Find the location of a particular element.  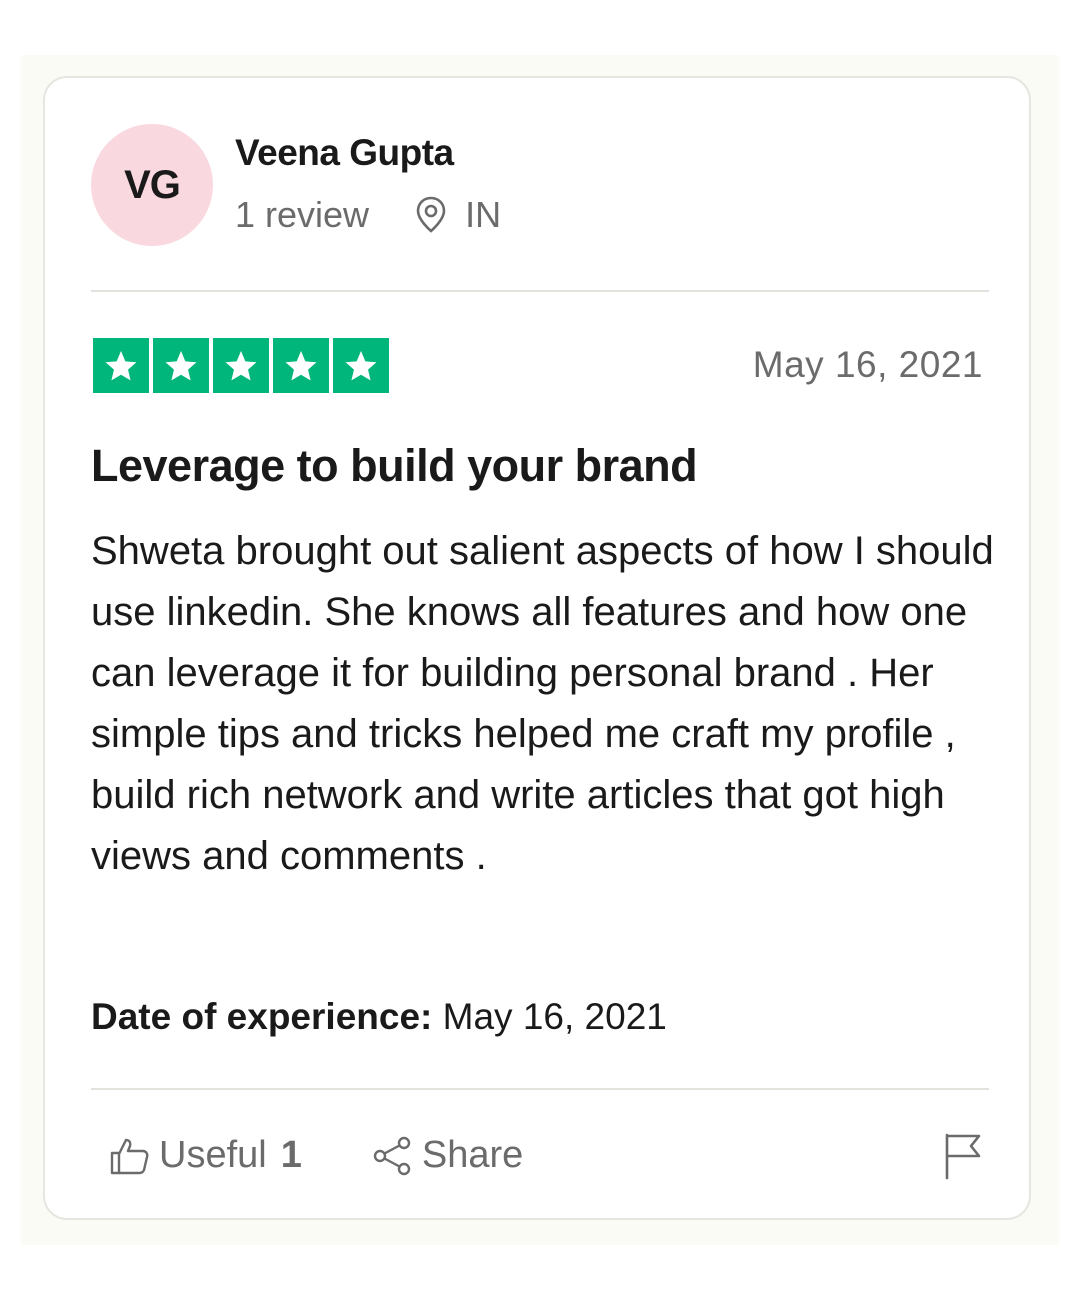

share-button: Share is located at coordinates (447, 1155).